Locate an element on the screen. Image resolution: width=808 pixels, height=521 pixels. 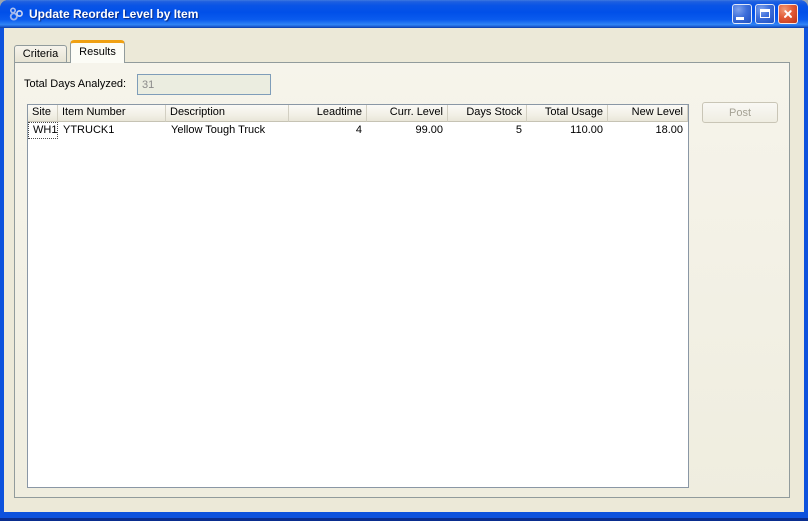
cell-description: Yellow Tough Truck is located at coordinates (227, 130).